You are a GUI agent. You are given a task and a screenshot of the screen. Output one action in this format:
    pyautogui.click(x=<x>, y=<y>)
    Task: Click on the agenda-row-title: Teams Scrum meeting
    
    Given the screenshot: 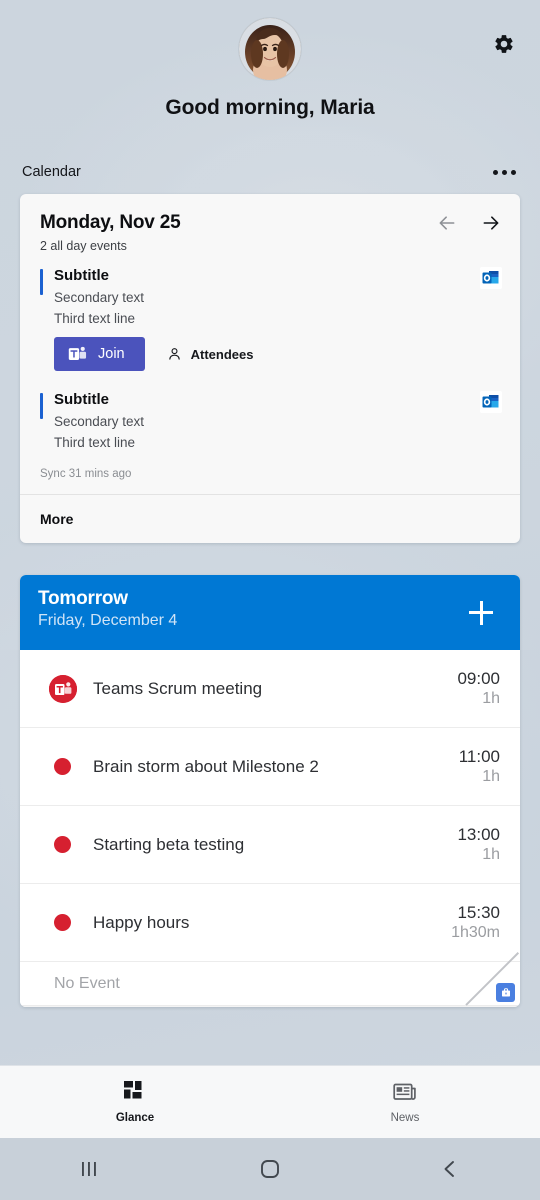 What is the action you would take?
    pyautogui.click(x=178, y=688)
    